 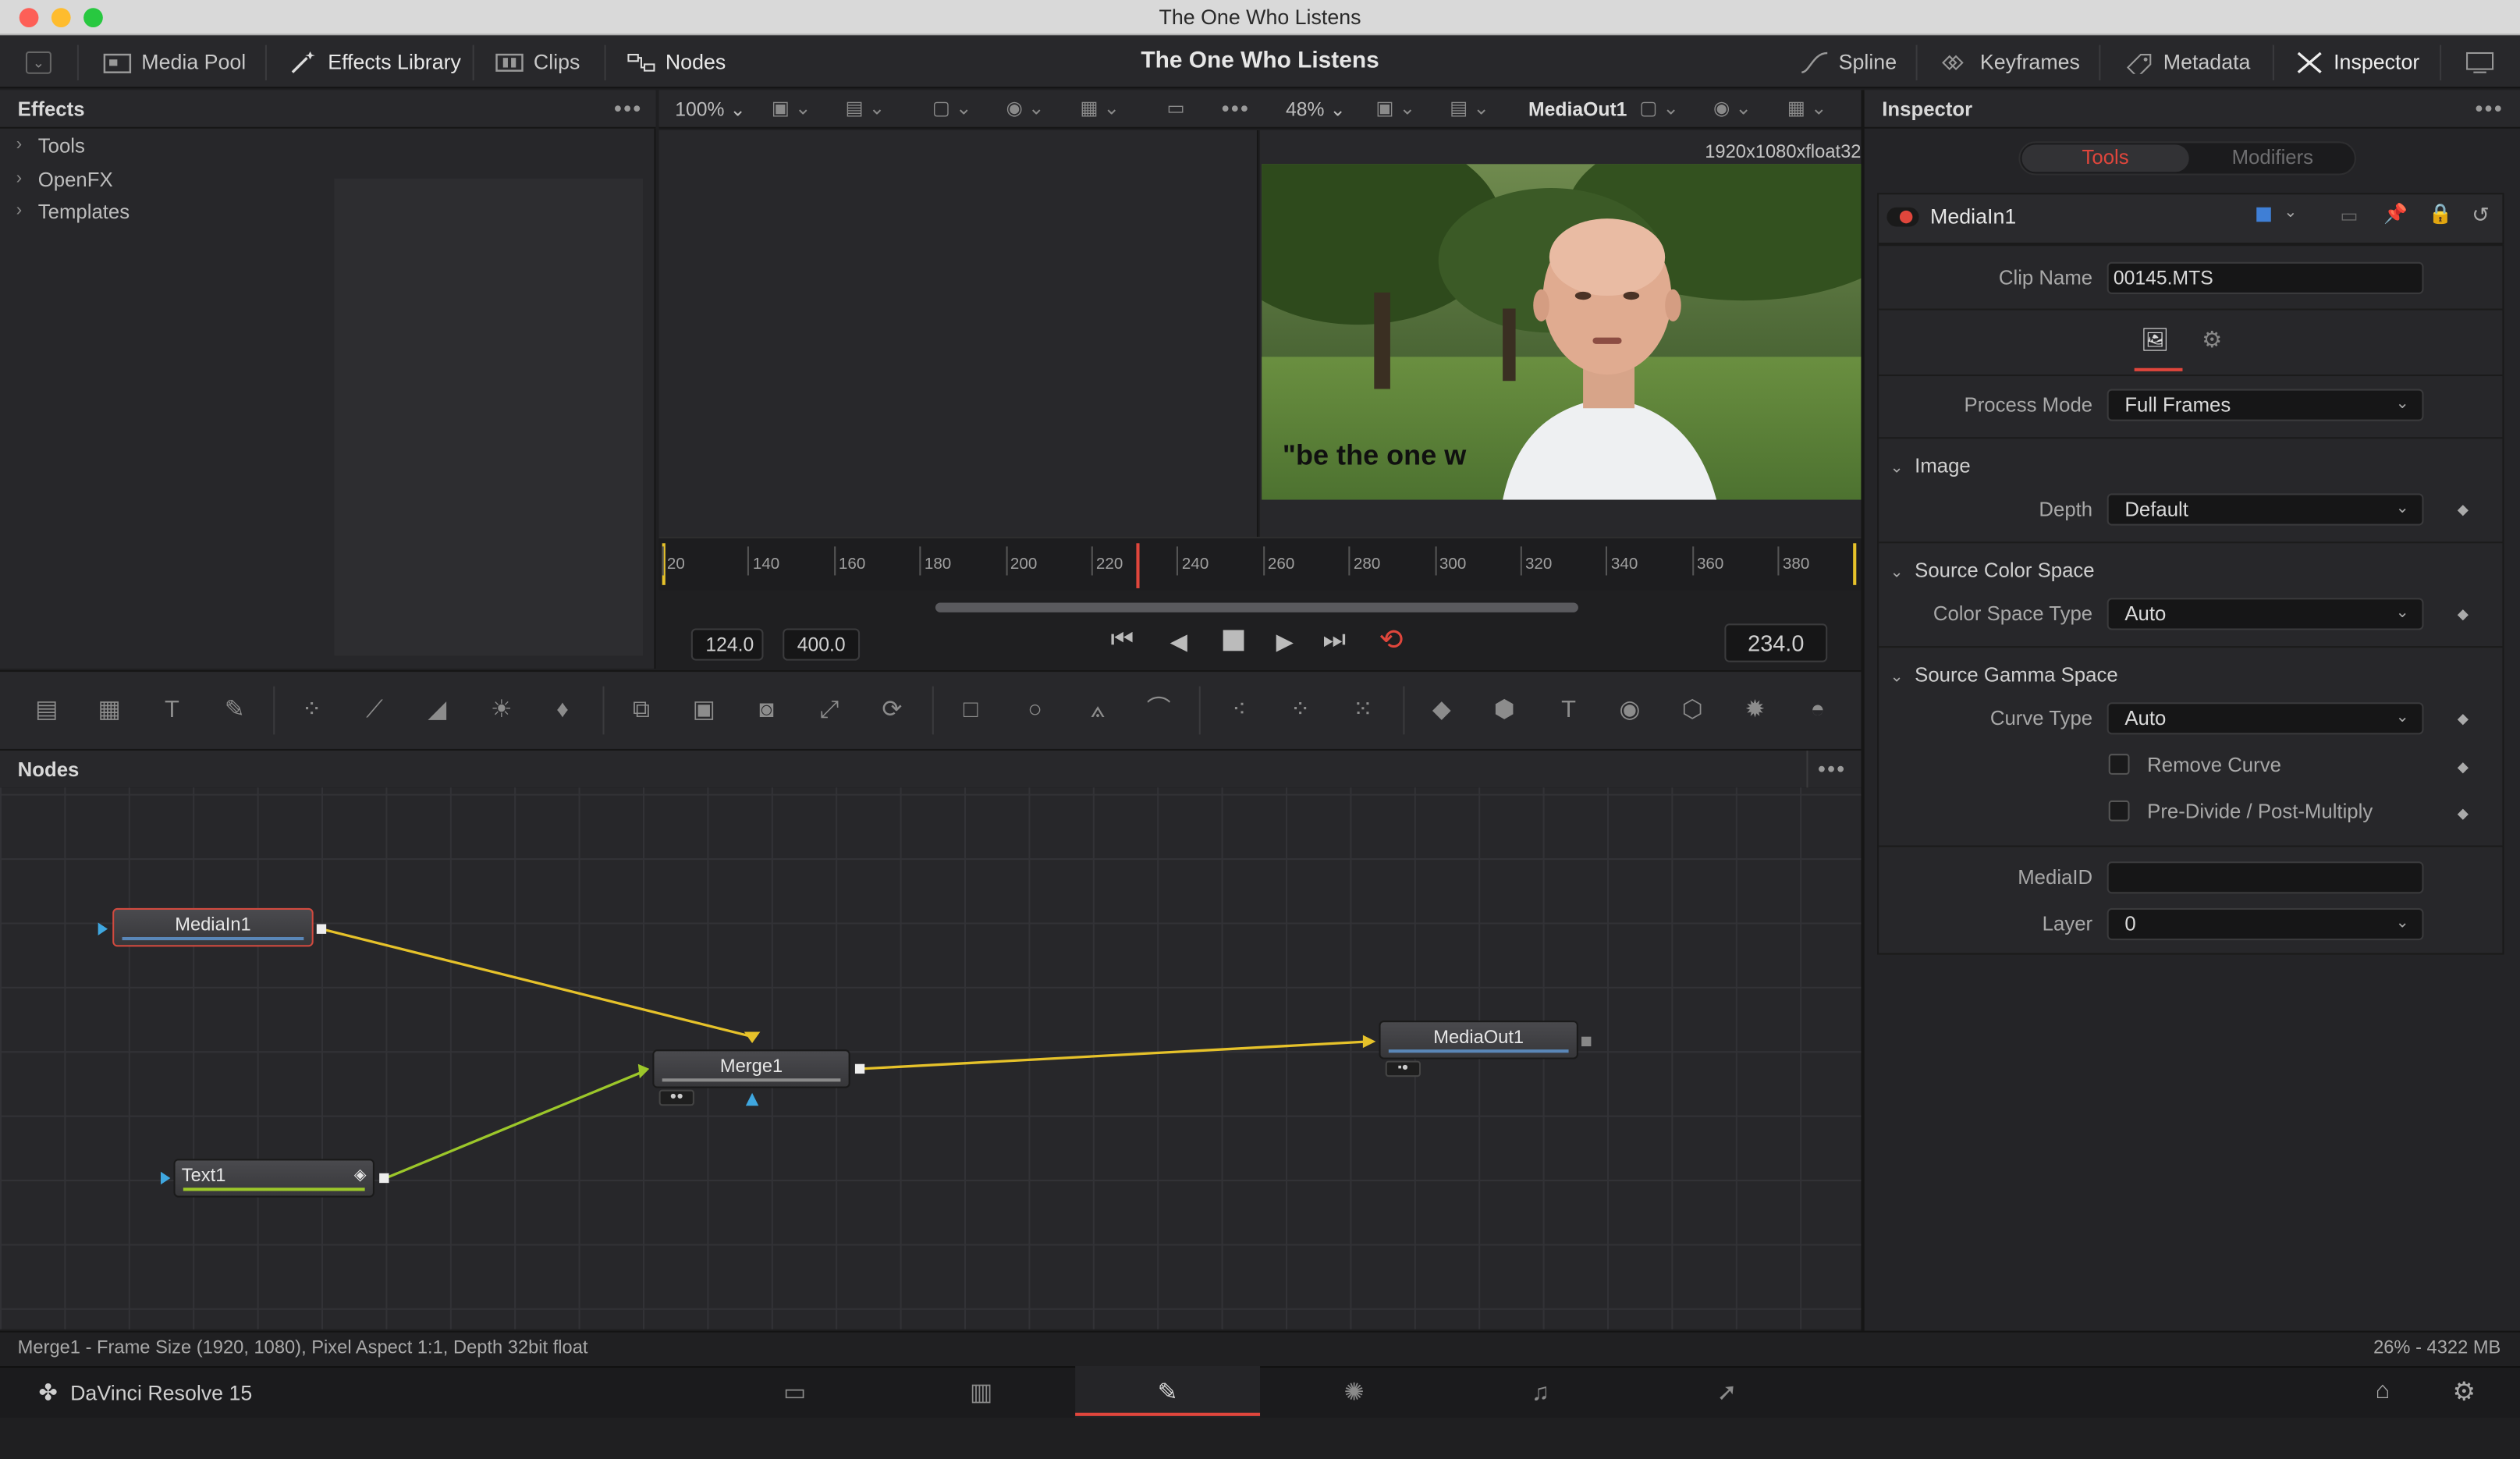 What do you see at coordinates (1034, 711) in the screenshot?
I see `ellipse-mask-icon: ○` at bounding box center [1034, 711].